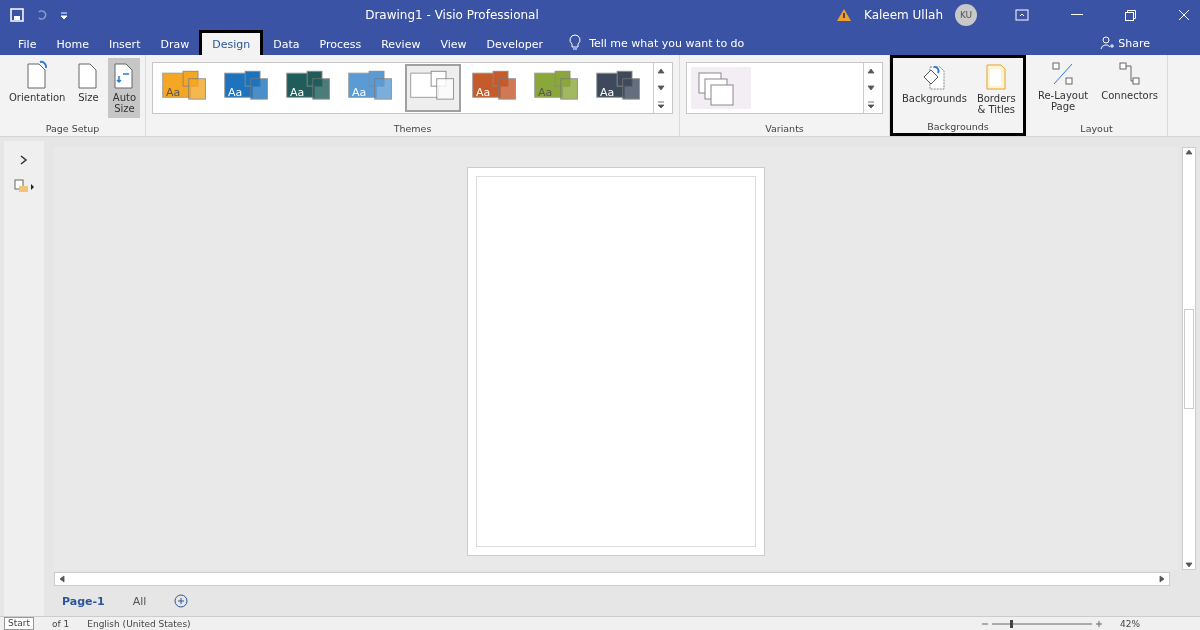 The height and width of the screenshot is (630, 1200). I want to click on person-add-icon, so click(1107, 43).